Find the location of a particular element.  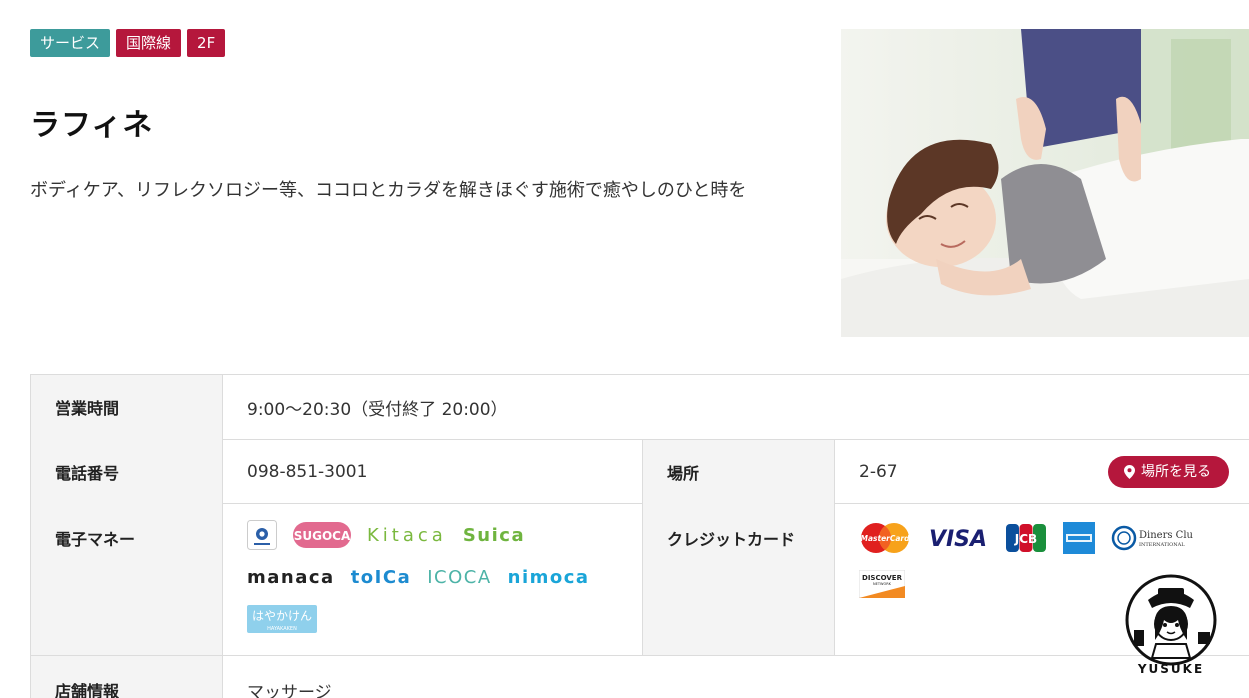

place-cell: 2-67 場所を見る is located at coordinates (1042, 472).